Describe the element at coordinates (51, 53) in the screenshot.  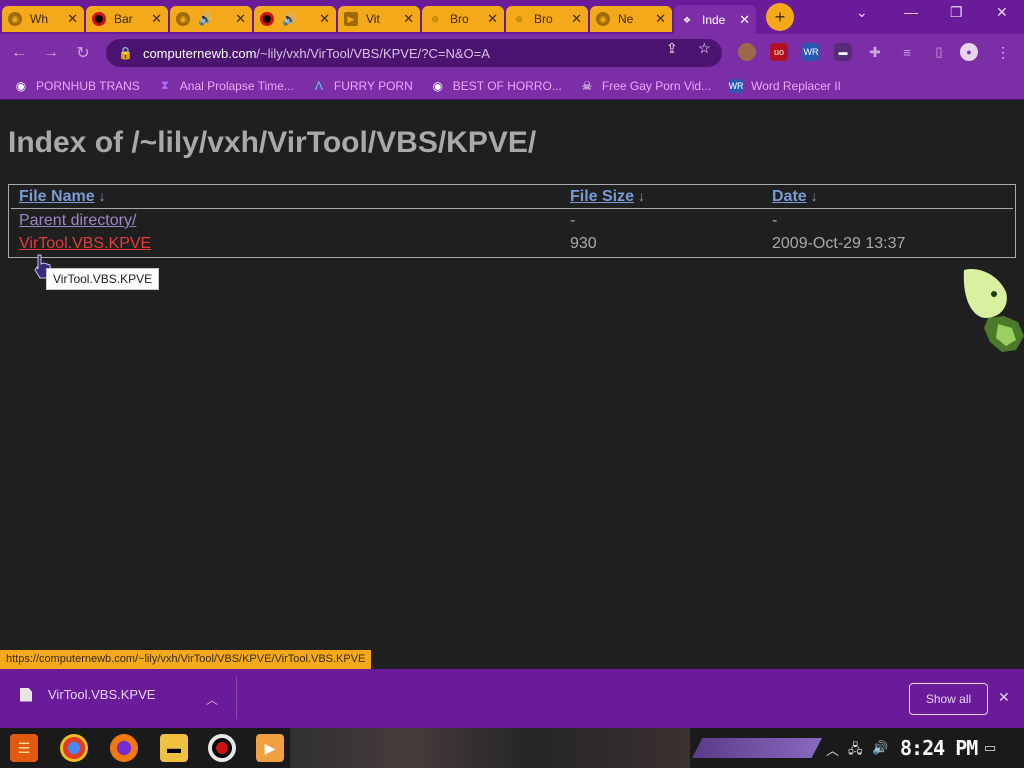
I see `forward-arrow-icon: →` at that location.